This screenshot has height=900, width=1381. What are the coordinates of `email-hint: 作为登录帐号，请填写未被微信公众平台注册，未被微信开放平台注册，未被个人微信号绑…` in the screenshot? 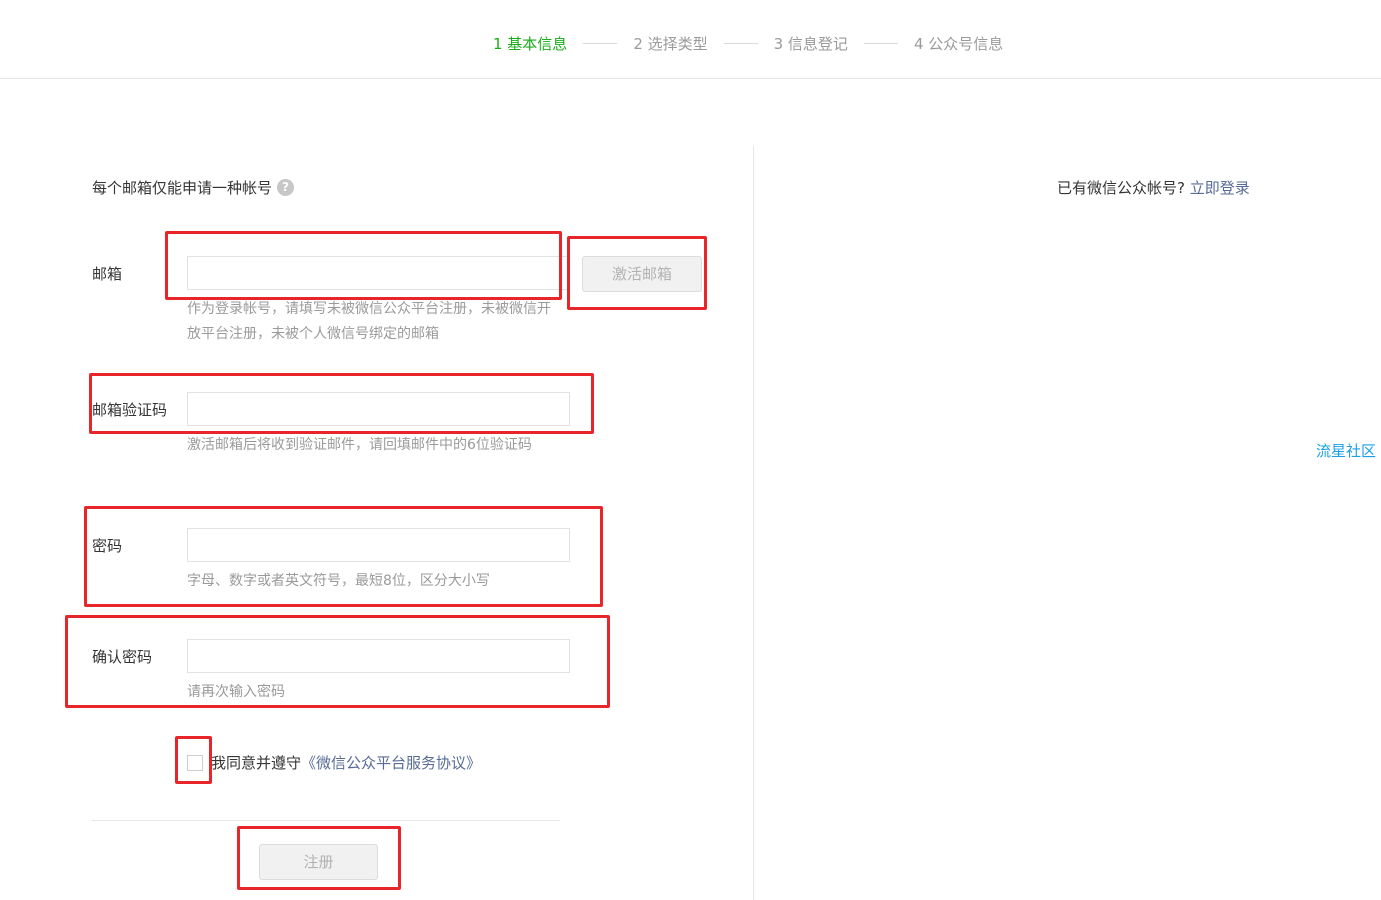 It's located at (369, 321).